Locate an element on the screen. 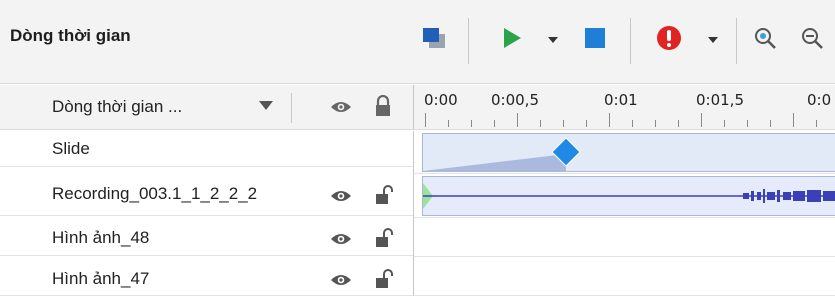  layer-color-button is located at coordinates (434, 40).